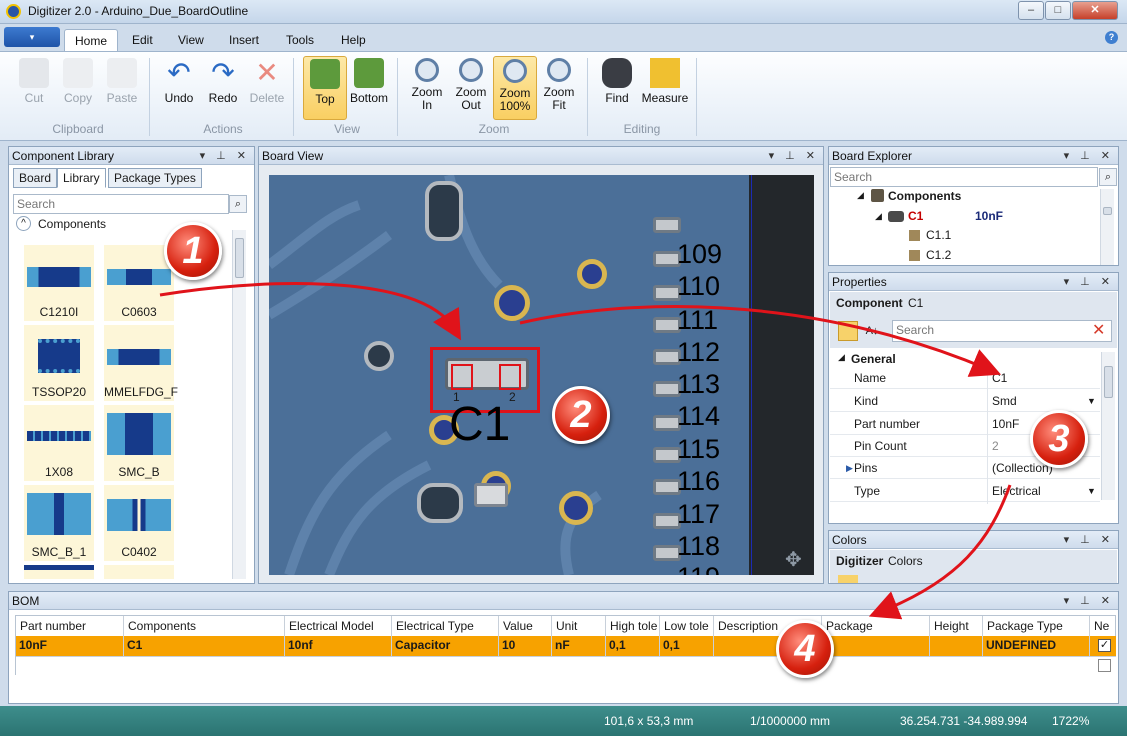  What do you see at coordinates (805, 649) in the screenshot?
I see `annotation-marker-4: 4` at bounding box center [805, 649].